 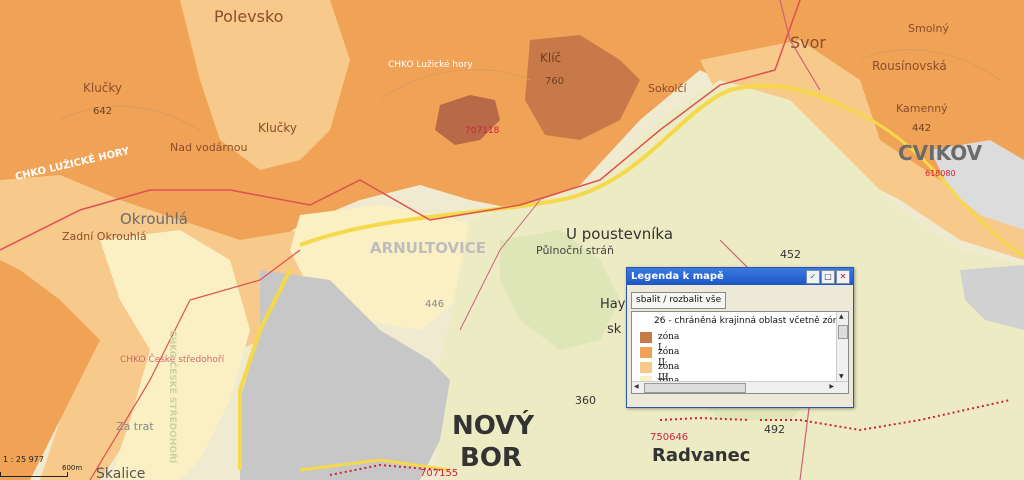 I want to click on legend-title: Legenda k mapě, so click(x=677, y=276).